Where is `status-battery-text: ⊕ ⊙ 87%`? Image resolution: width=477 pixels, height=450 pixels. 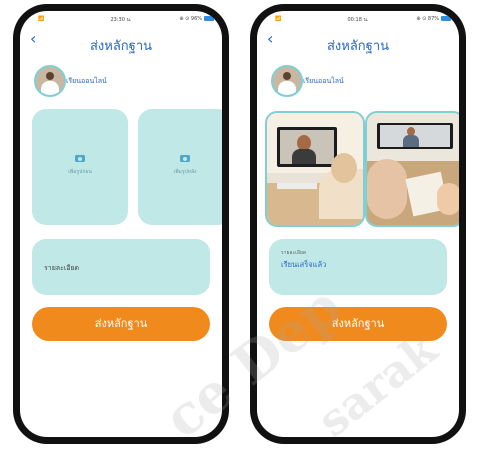
status-battery-text: ⊕ ⊙ 87% is located at coordinates (427, 19).